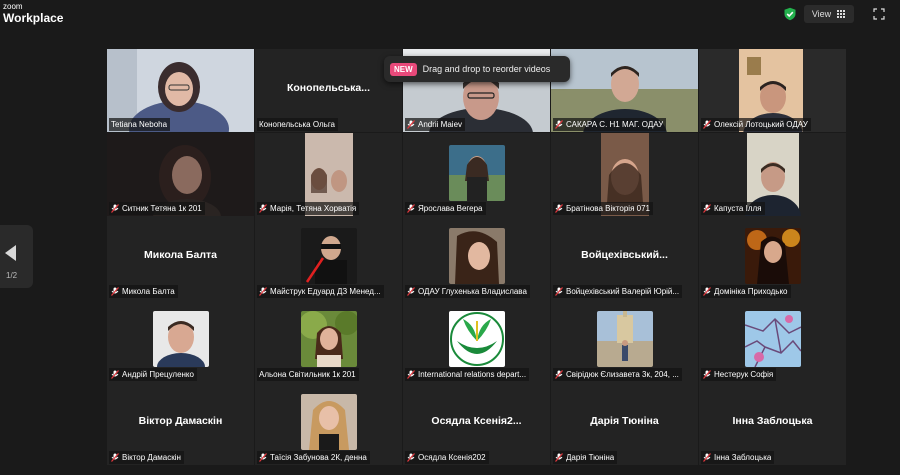 This screenshot has width=900, height=475. What do you see at coordinates (12, 275) in the screenshot?
I see `page-indicator: 1/2` at bounding box center [12, 275].